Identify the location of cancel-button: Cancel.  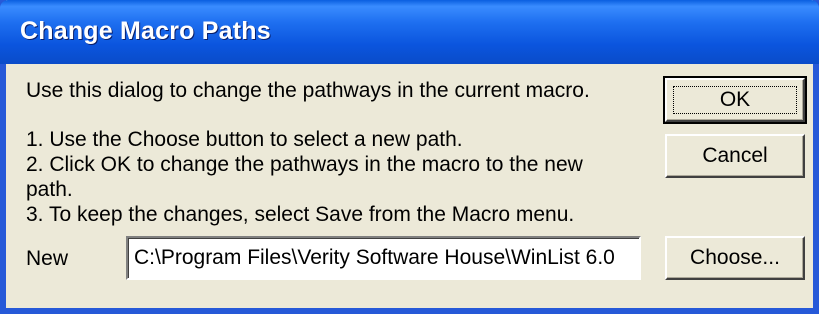
(735, 156).